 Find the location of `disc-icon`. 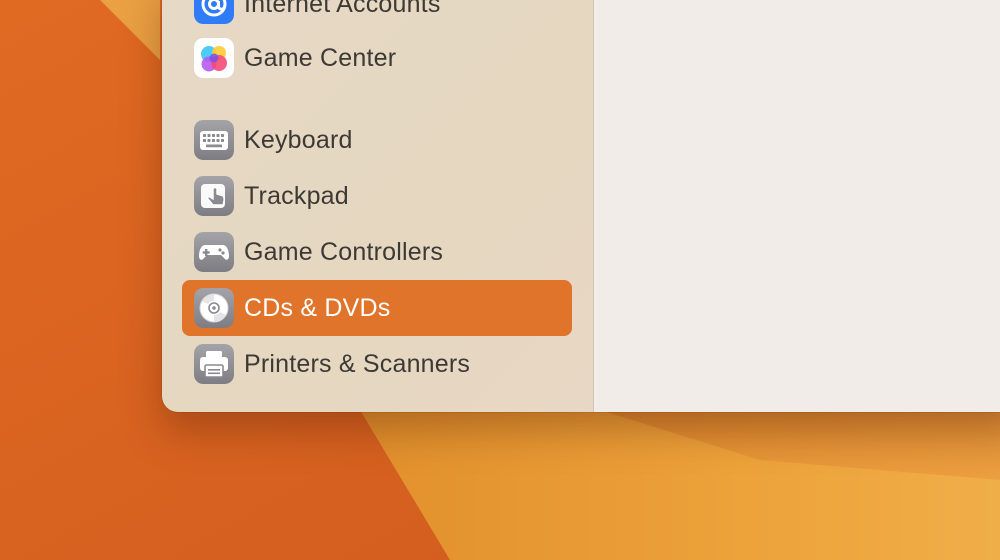

disc-icon is located at coordinates (214, 308).